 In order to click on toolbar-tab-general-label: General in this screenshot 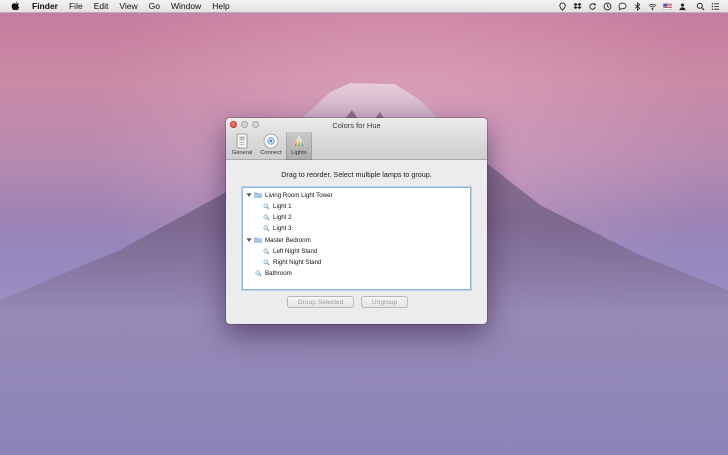, I will do `click(242, 153)`.